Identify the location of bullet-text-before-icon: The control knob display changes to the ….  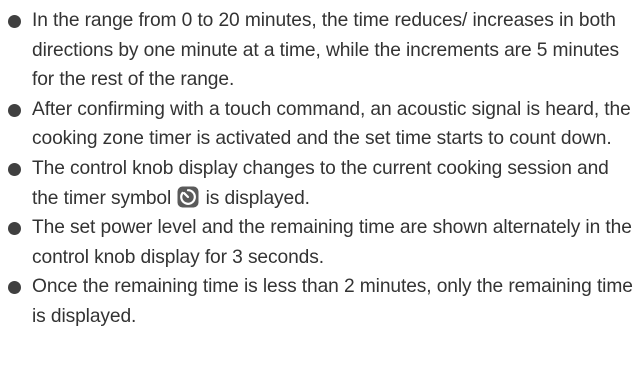
(320, 183).